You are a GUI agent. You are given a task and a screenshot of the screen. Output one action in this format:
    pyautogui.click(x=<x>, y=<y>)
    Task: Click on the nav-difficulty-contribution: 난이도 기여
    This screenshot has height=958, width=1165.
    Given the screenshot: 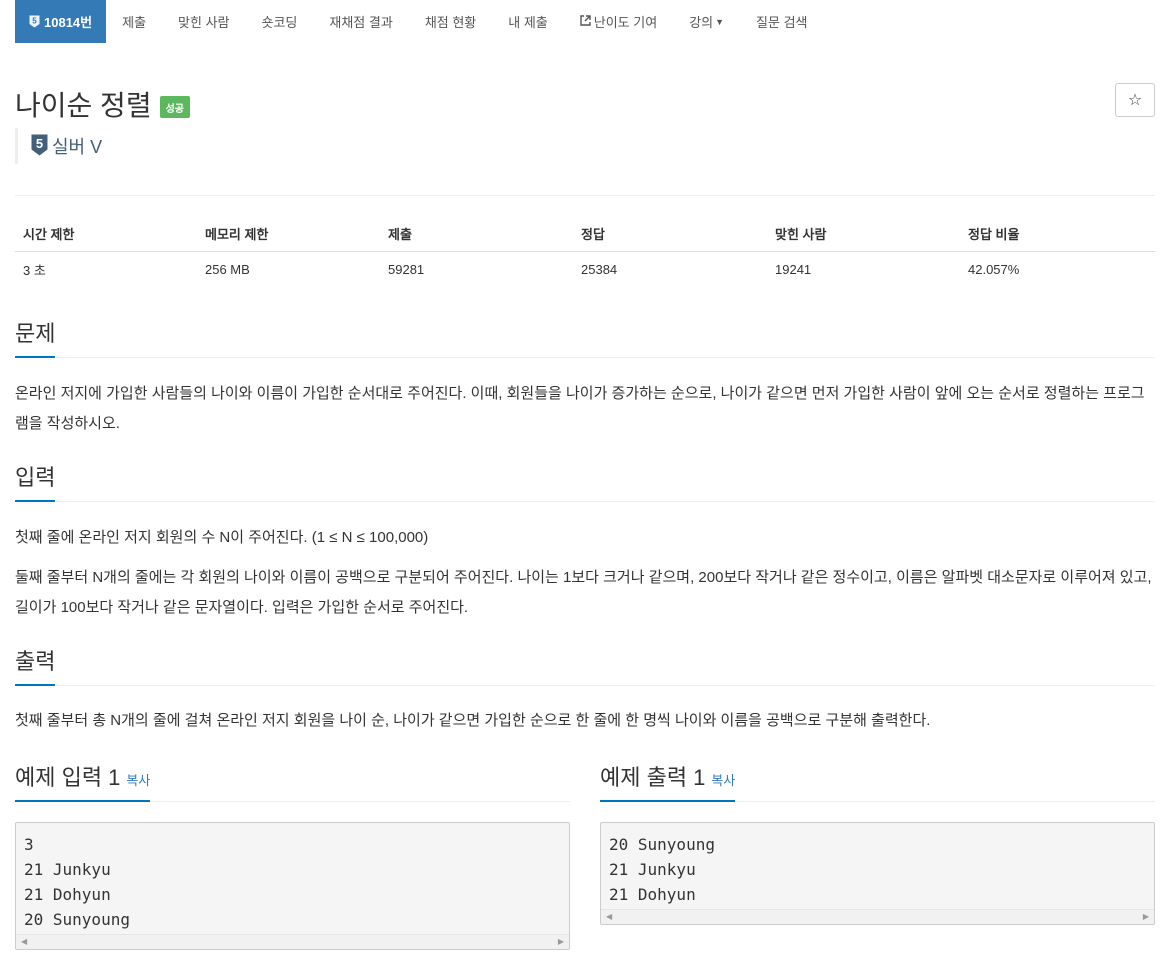 What is the action you would take?
    pyautogui.click(x=618, y=21)
    